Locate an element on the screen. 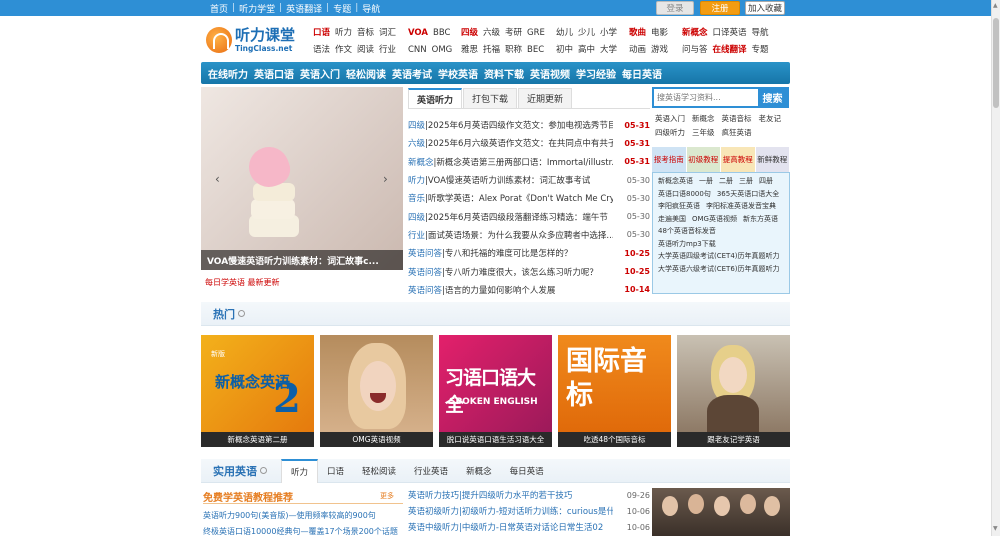 This screenshot has height=536, width=1000. scroll-up-icon: ▲ is located at coordinates (995, 5).